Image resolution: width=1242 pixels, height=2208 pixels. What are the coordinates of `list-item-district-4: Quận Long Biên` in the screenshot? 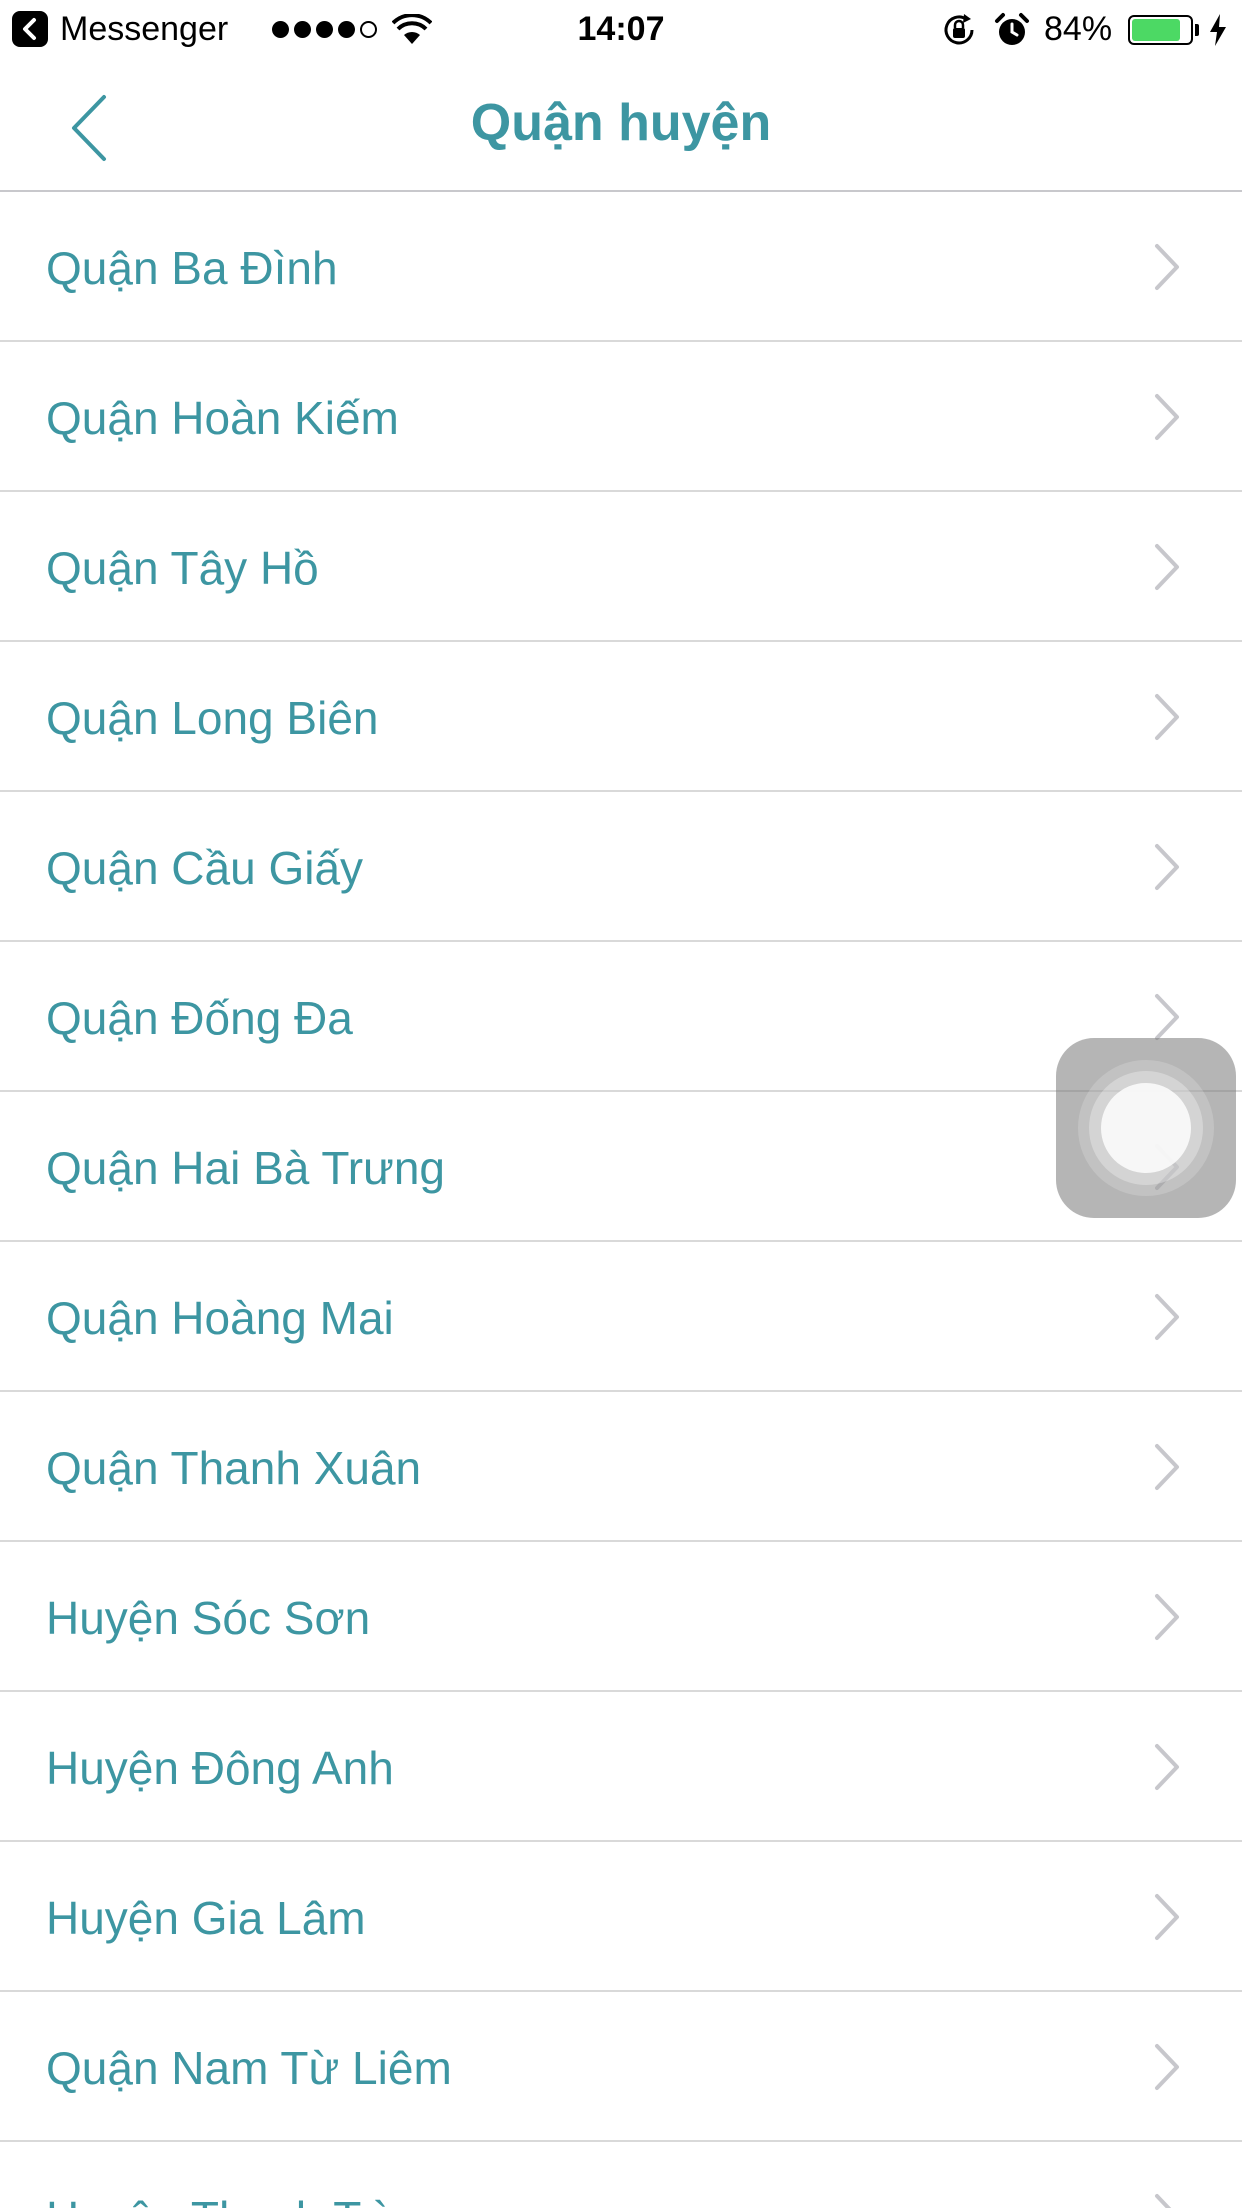 It's located at (621, 717).